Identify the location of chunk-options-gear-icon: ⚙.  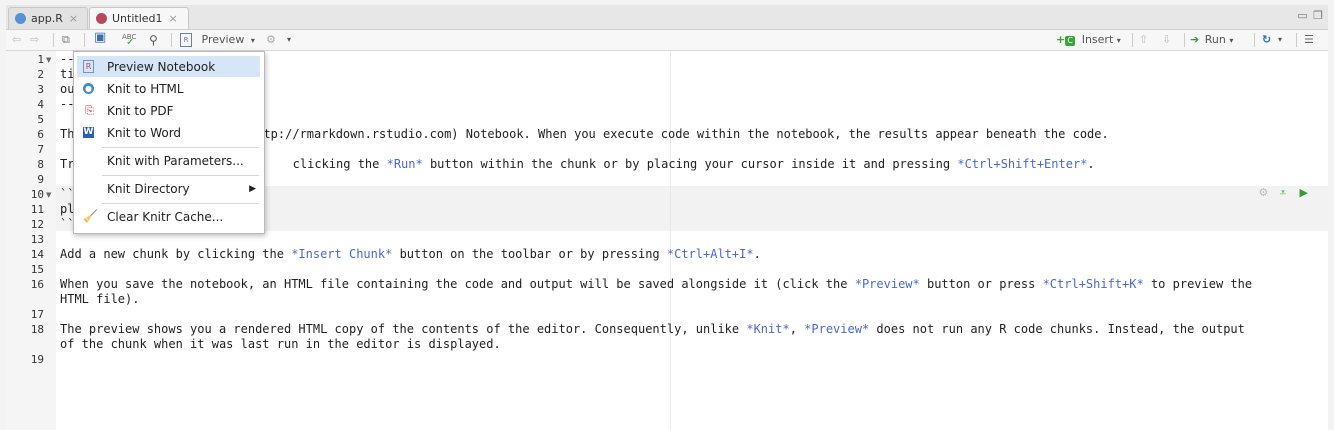
(1263, 192).